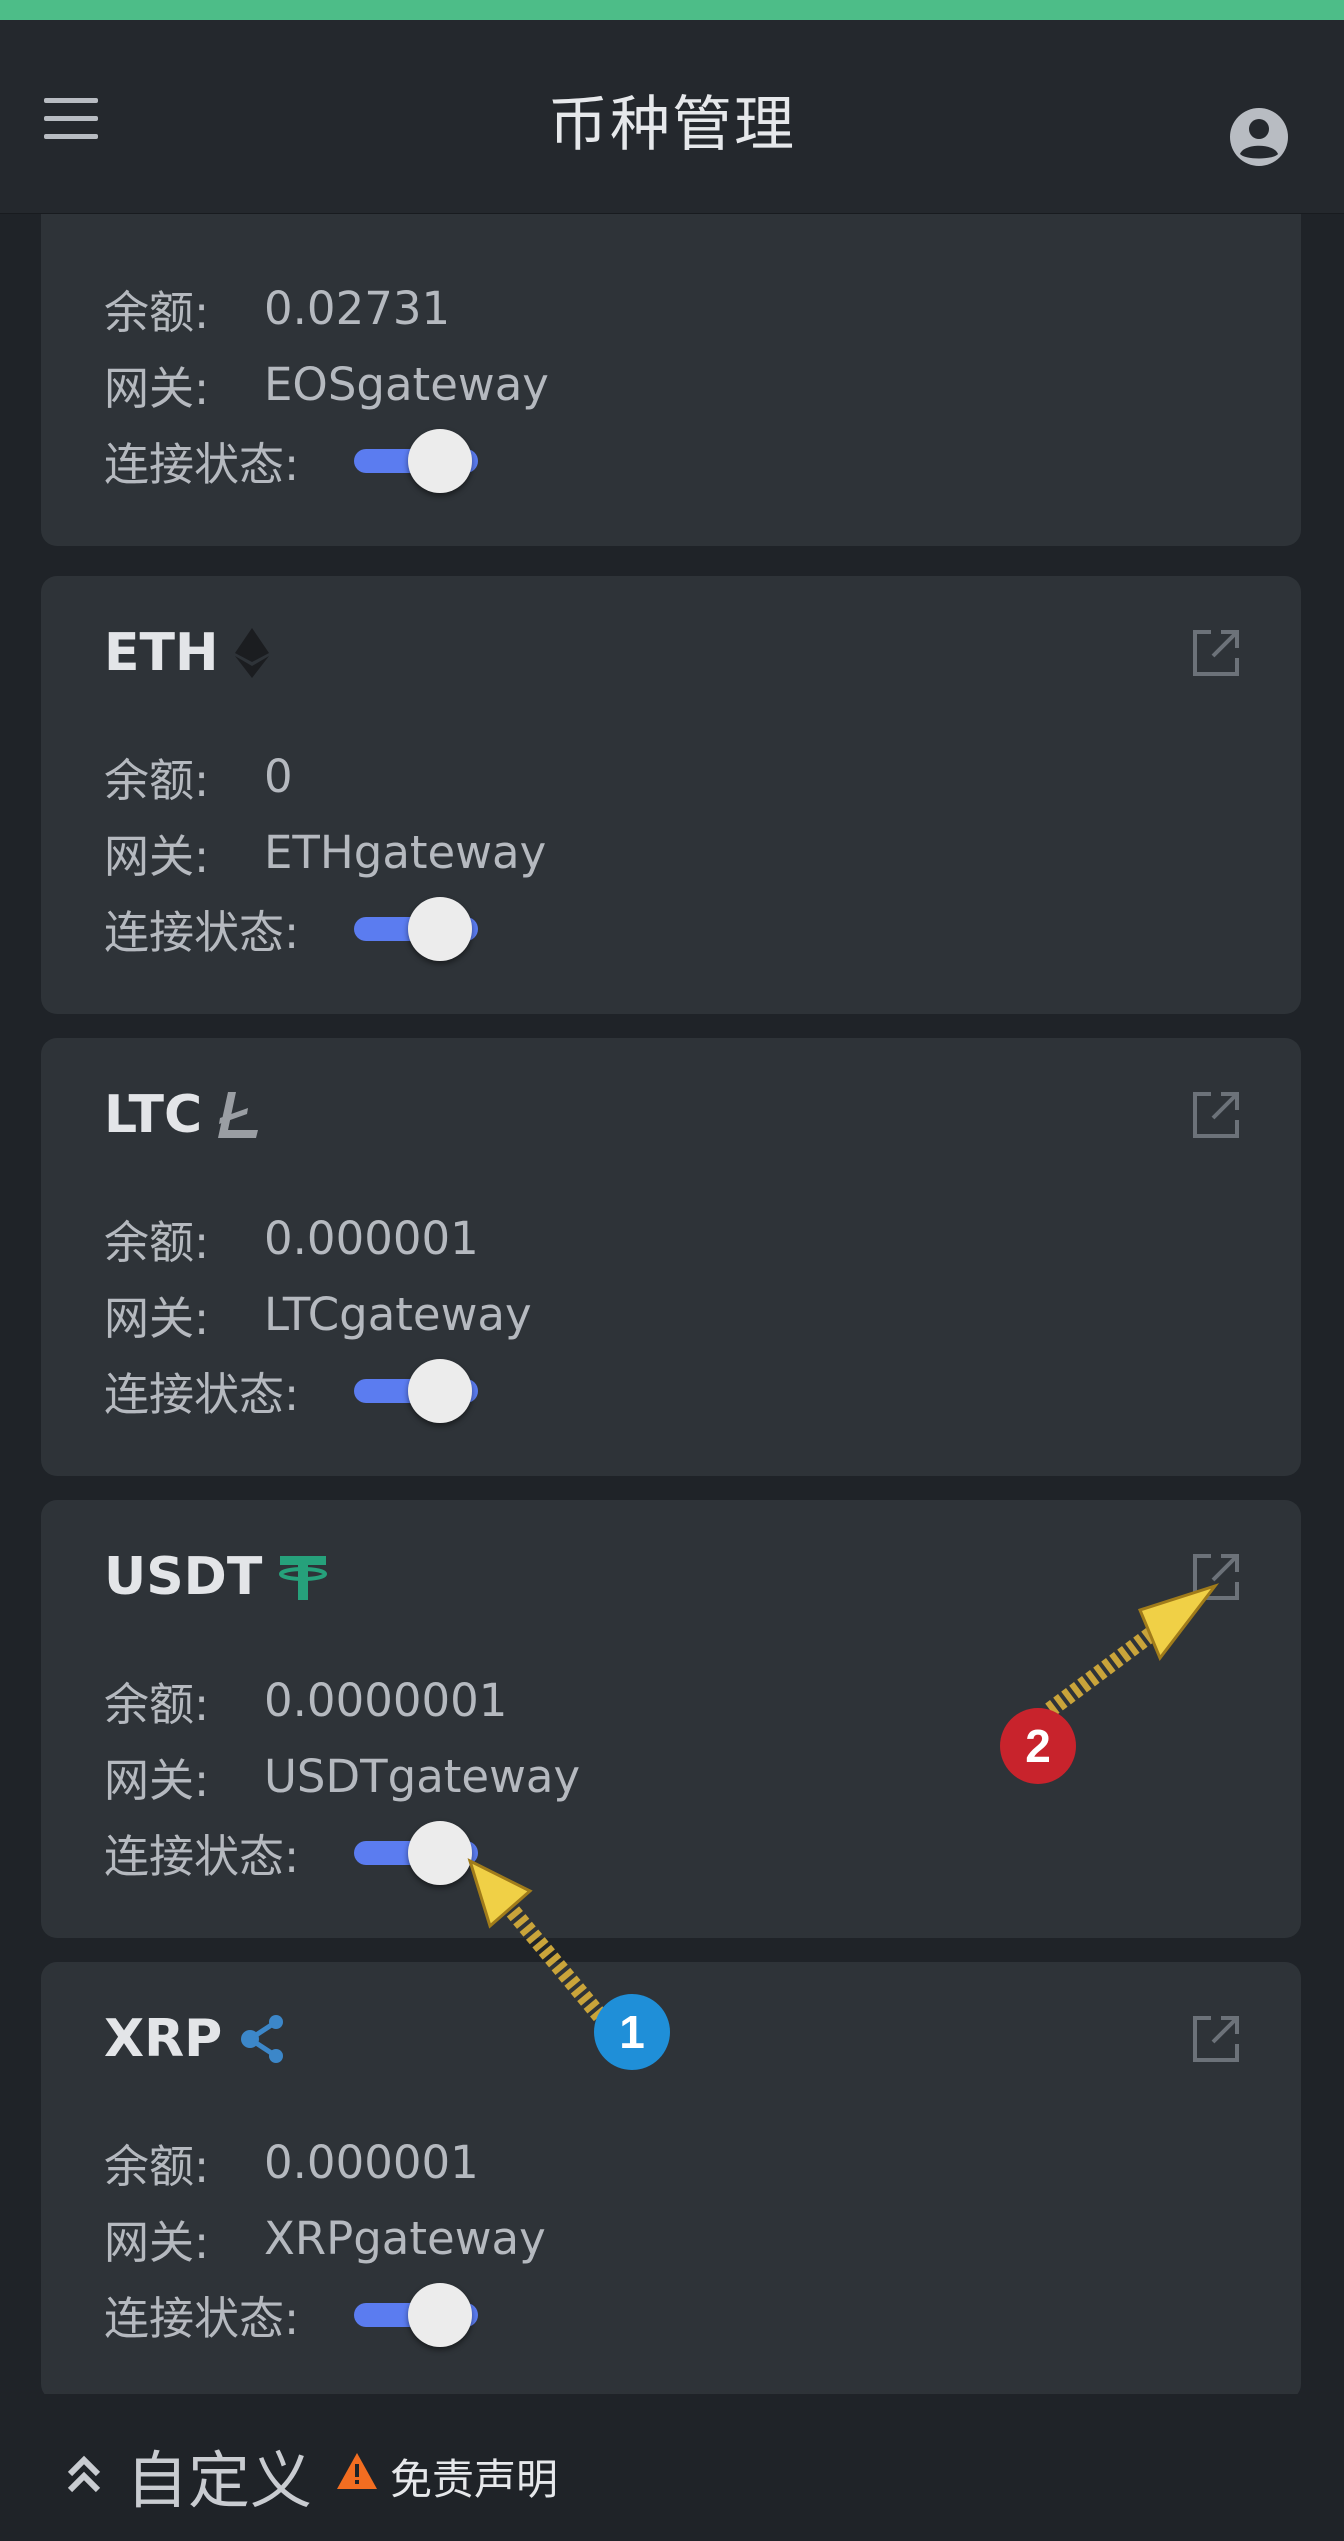  What do you see at coordinates (1259, 137) in the screenshot?
I see `user-account-icon` at bounding box center [1259, 137].